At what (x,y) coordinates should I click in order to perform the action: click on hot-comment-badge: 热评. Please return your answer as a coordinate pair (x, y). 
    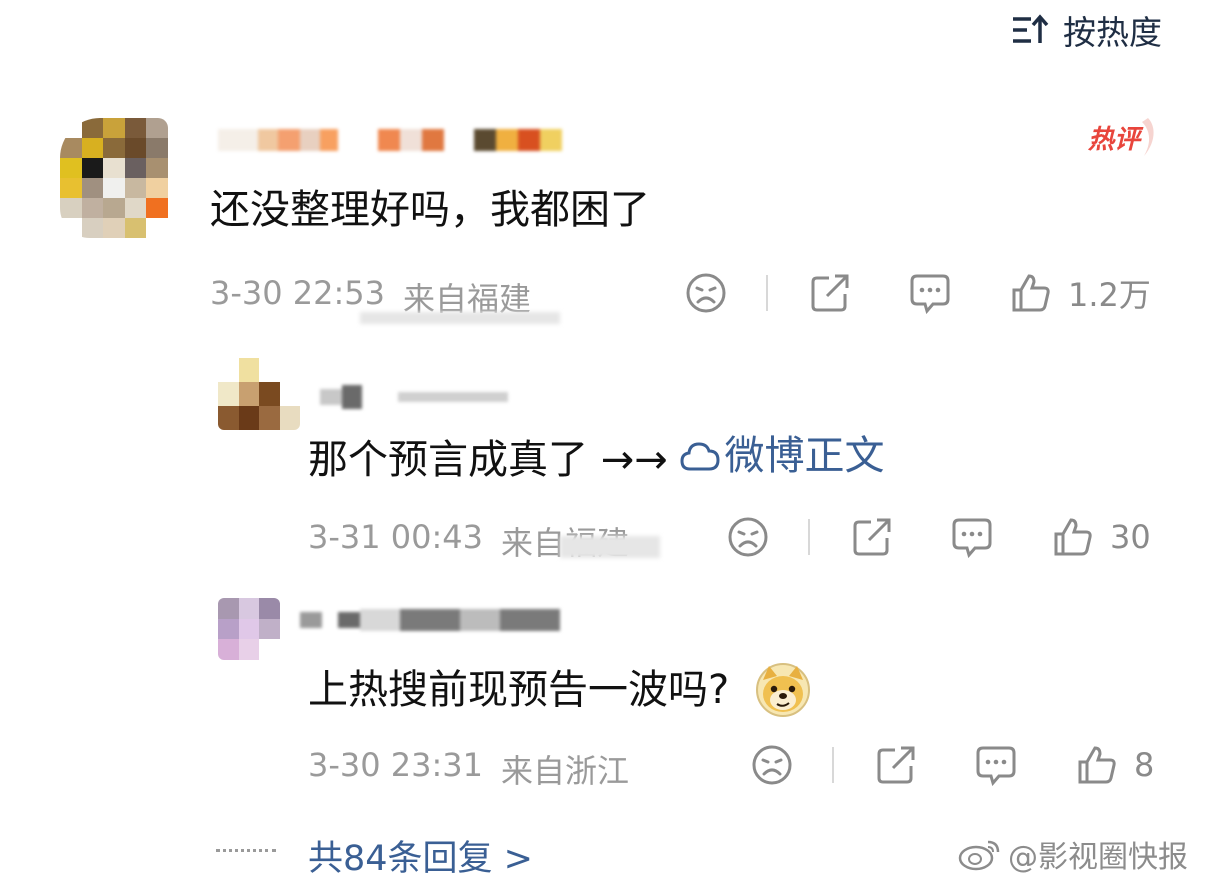
    Looking at the image, I should click on (1120, 137).